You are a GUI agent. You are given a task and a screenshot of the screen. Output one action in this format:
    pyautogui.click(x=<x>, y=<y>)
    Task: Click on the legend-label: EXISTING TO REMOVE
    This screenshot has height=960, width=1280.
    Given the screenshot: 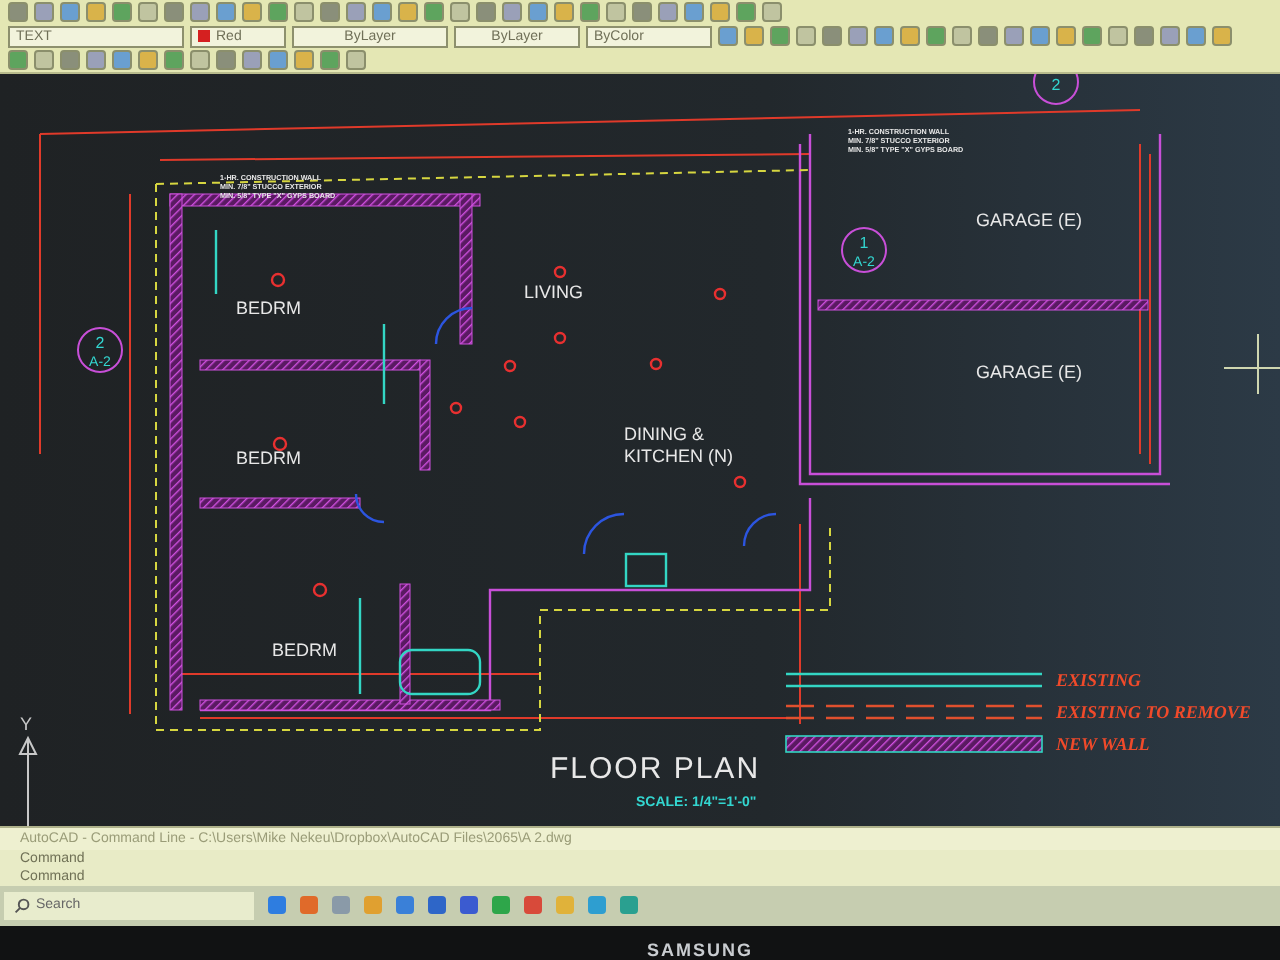 What is the action you would take?
    pyautogui.click(x=1153, y=712)
    